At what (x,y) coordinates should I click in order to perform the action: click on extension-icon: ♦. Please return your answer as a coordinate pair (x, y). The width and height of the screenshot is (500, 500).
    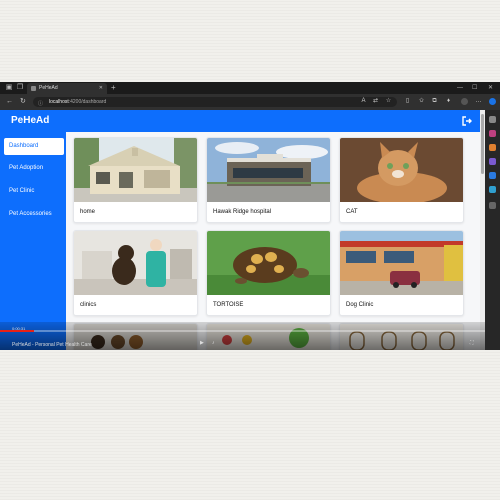
    Looking at the image, I should click on (448, 101).